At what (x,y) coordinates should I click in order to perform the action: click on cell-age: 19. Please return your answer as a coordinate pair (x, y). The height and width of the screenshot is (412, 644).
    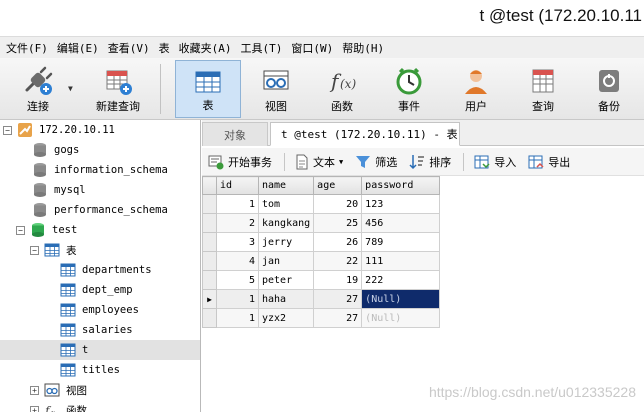
    Looking at the image, I should click on (338, 280).